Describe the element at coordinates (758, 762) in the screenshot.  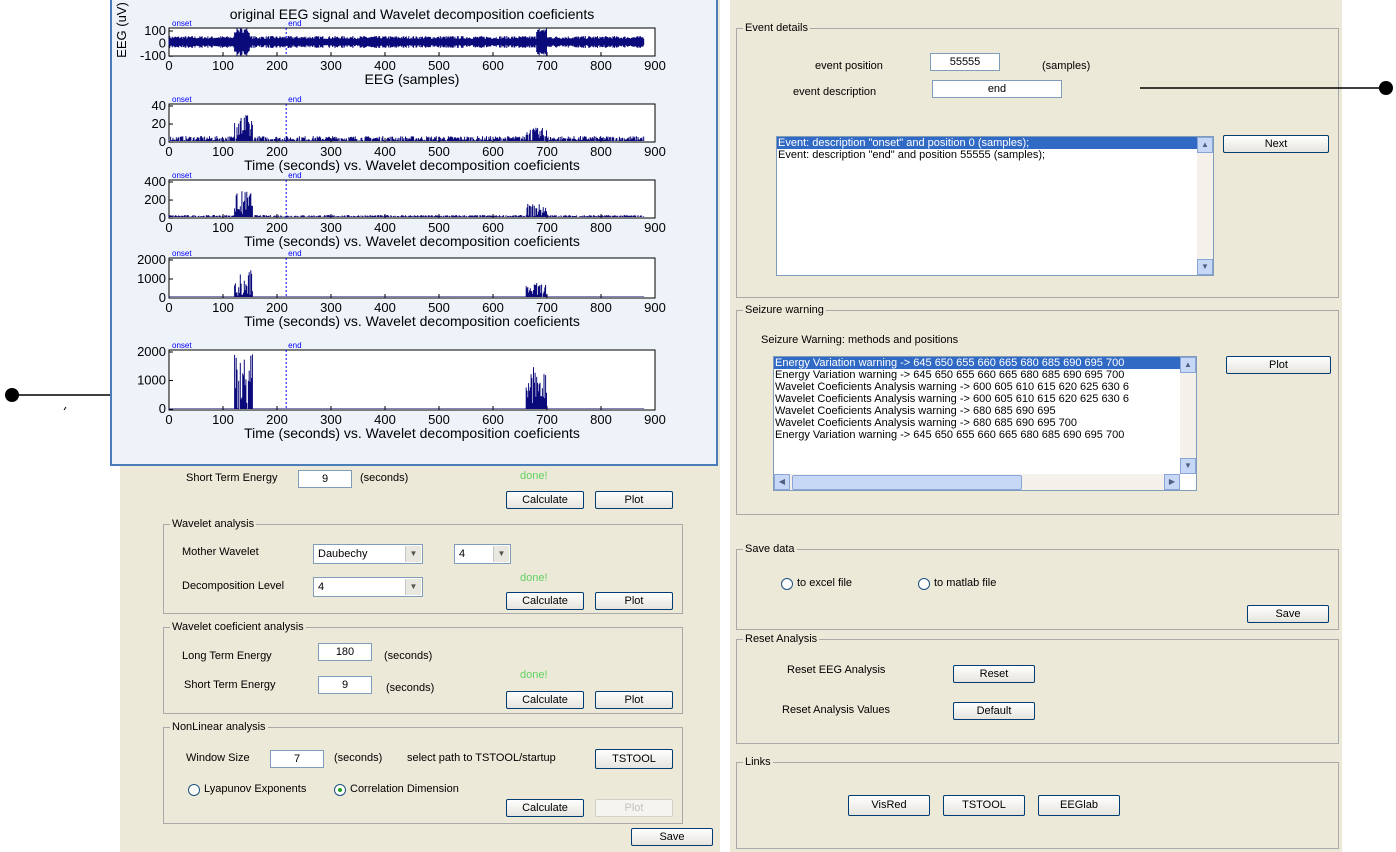
I see `links-legend: Links` at that location.